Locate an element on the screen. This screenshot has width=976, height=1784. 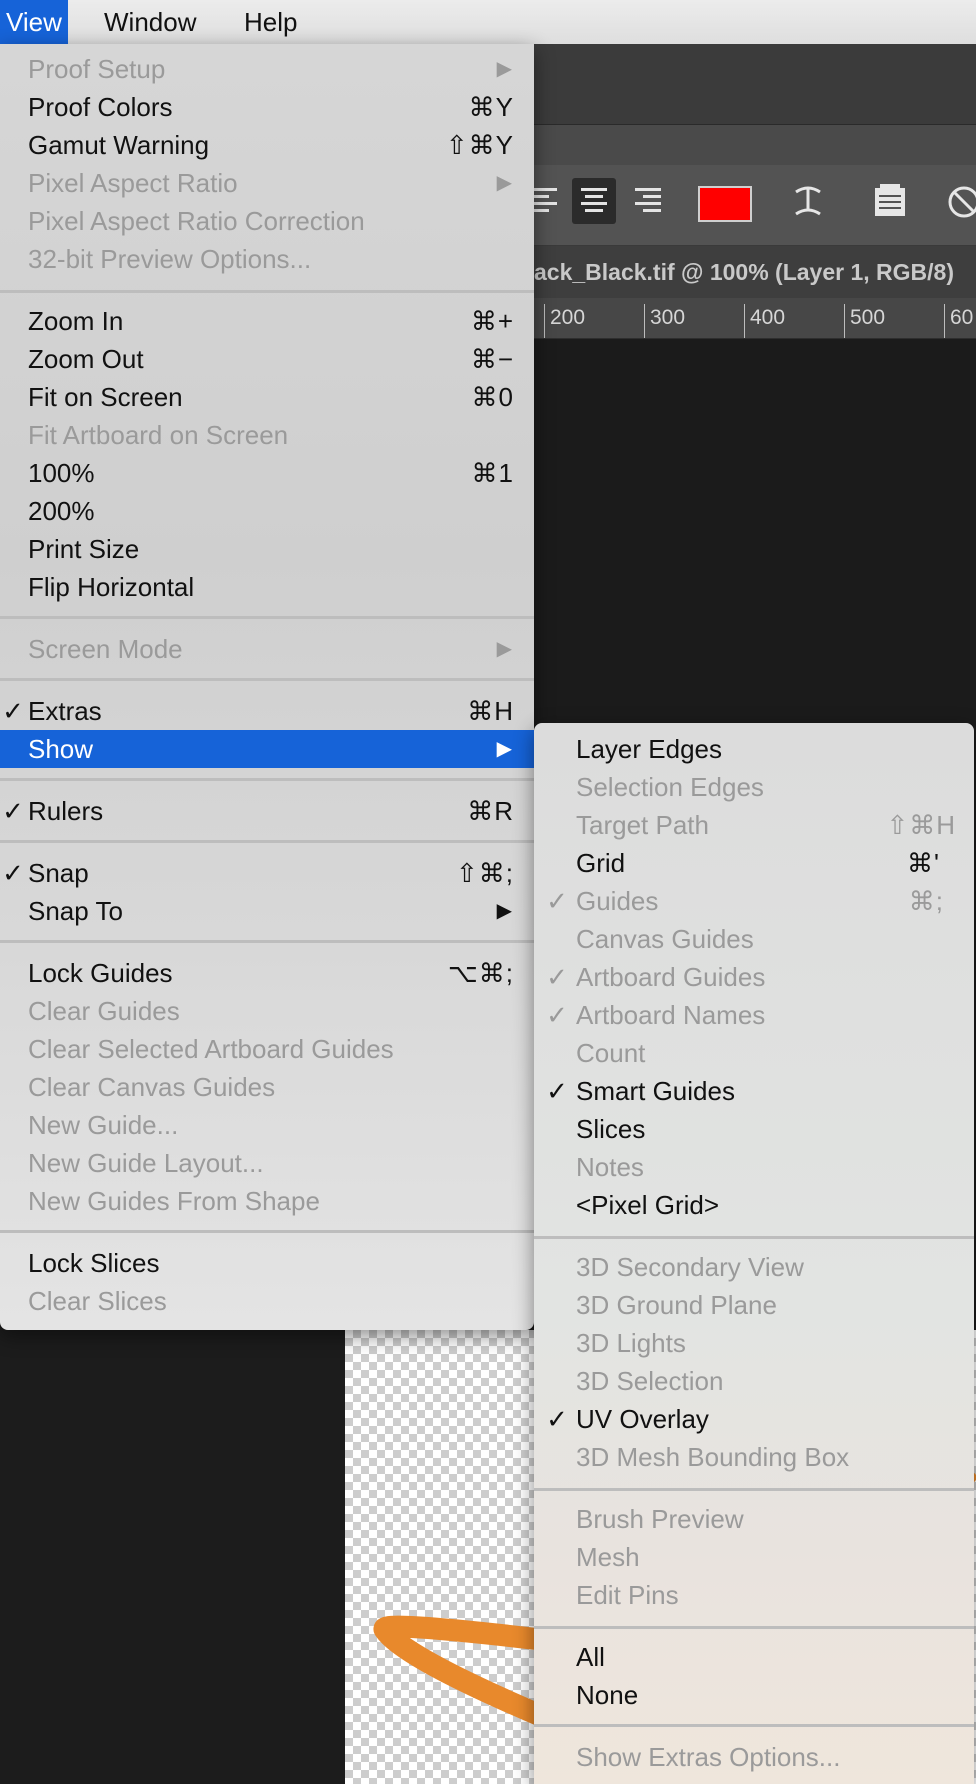
horizontal-ruler: 200 300 400 500 60 is located at coordinates (755, 318).